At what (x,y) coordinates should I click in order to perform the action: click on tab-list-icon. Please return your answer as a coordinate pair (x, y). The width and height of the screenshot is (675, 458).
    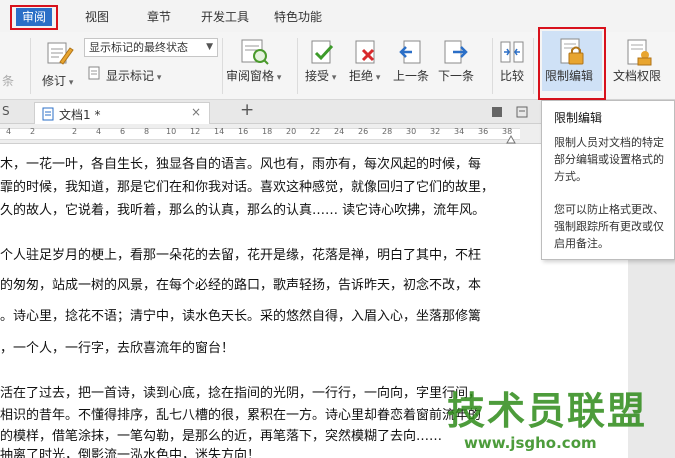
    Looking at the image, I should click on (522, 112).